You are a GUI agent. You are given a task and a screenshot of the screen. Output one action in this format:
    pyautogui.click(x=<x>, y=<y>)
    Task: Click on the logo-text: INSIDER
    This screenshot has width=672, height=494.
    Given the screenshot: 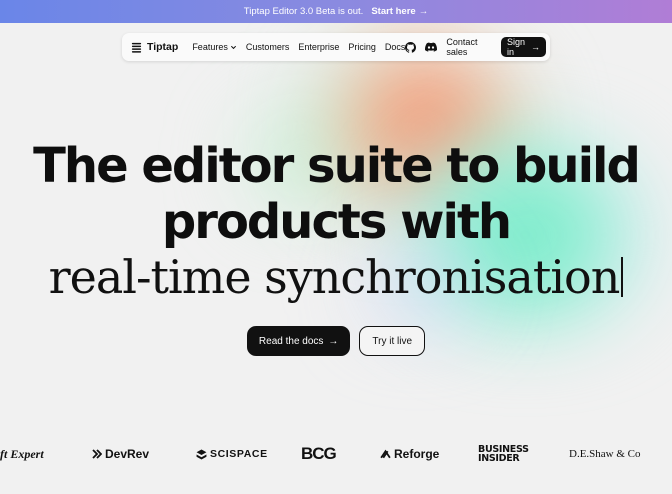 What is the action you would take?
    pyautogui.click(x=499, y=458)
    